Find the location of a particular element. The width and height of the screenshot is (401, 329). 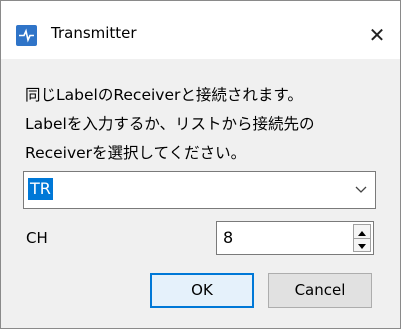

channel-spin-buttons is located at coordinates (362, 238).